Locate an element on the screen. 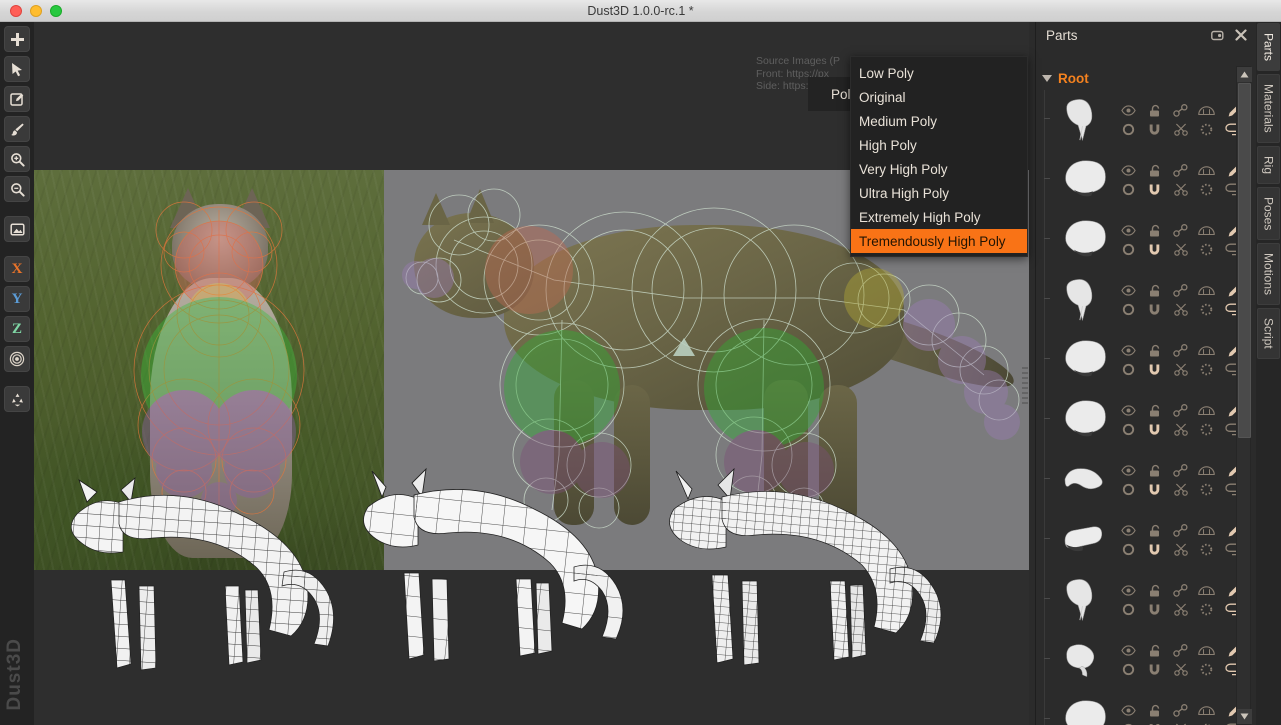 Image resolution: width=1281 pixels, height=725 pixels. radius-tool is located at coordinates (17, 359).